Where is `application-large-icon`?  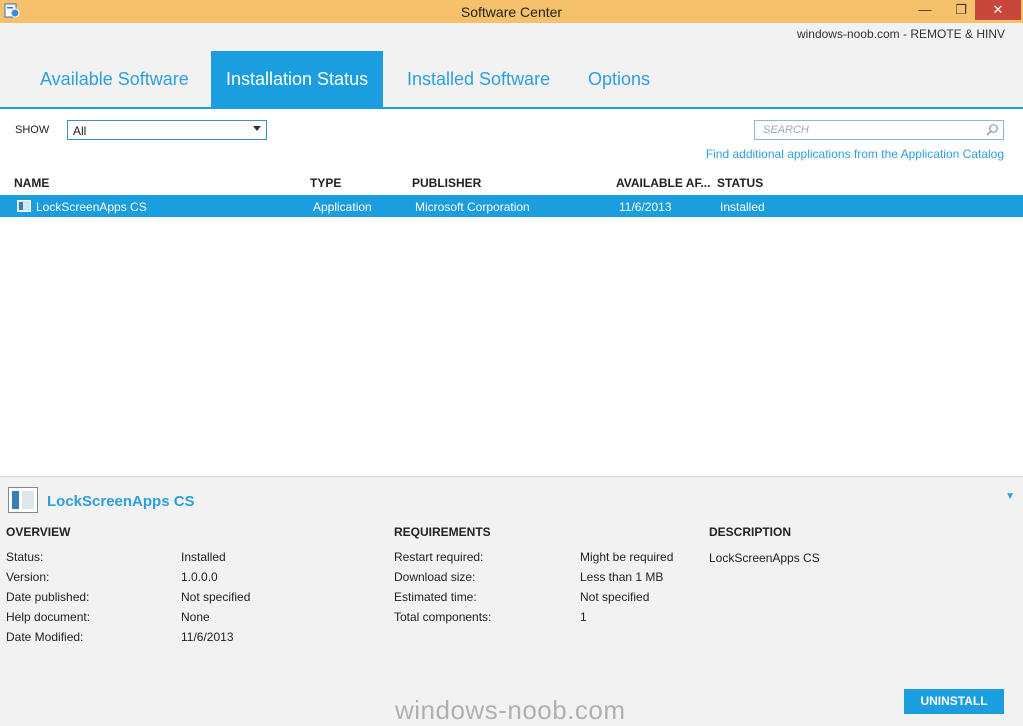
application-large-icon is located at coordinates (23, 500).